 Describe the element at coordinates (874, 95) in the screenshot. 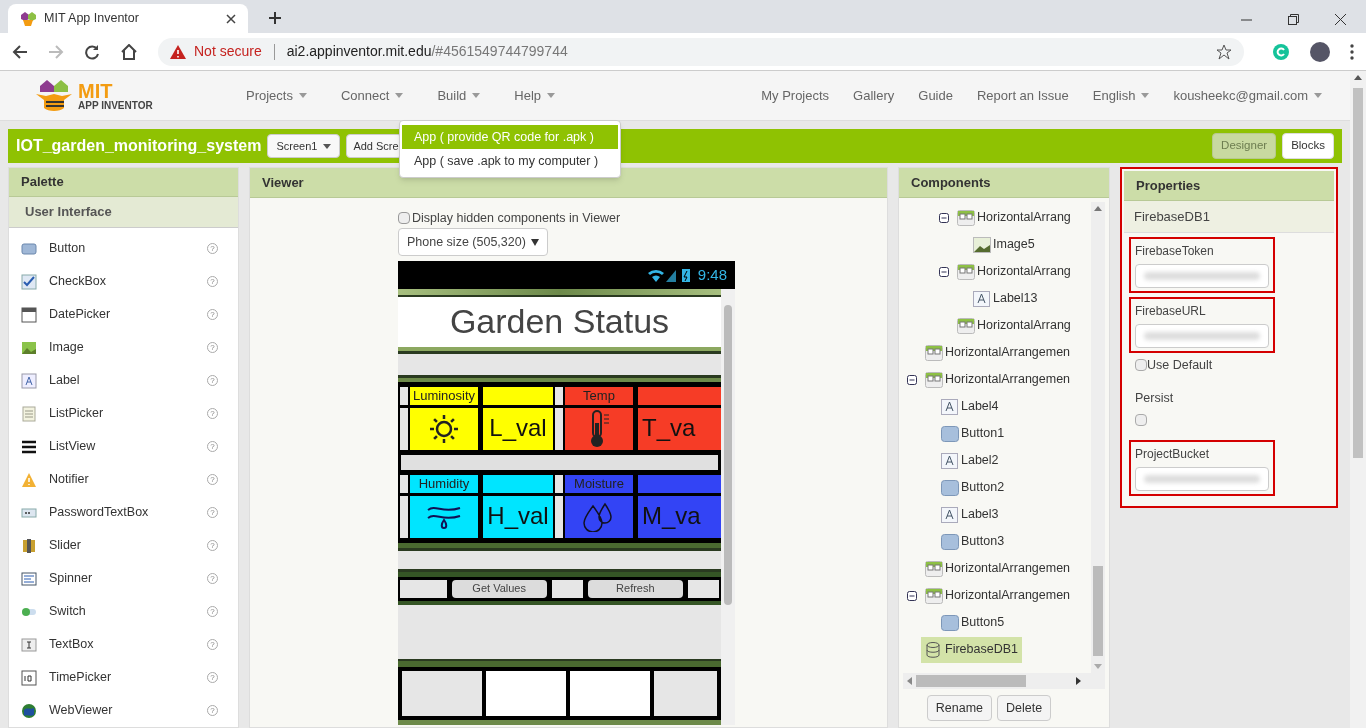

I see `nav-link: Gallery` at that location.